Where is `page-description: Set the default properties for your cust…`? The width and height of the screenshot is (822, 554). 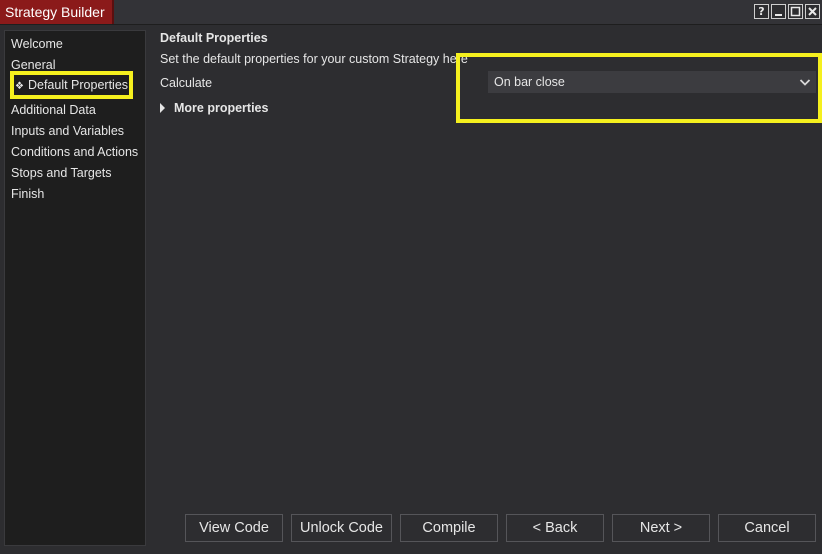 page-description: Set the default properties for your cust… is located at coordinates (314, 59).